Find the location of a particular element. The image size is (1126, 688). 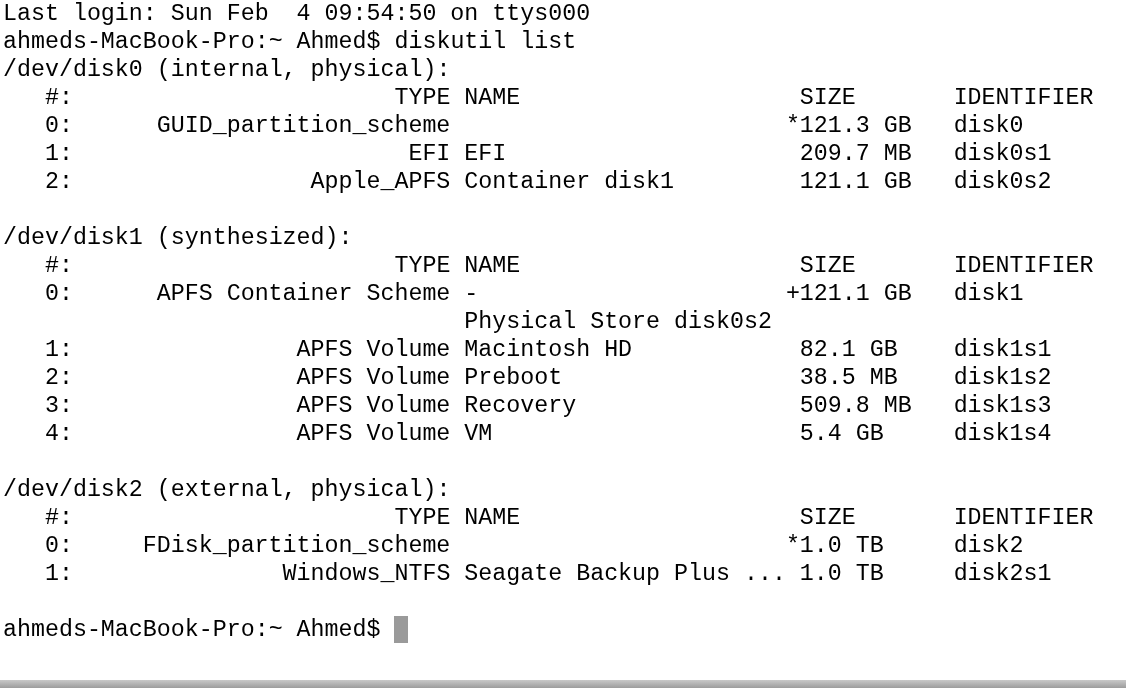

command-text: diskutil list is located at coordinates (485, 42).